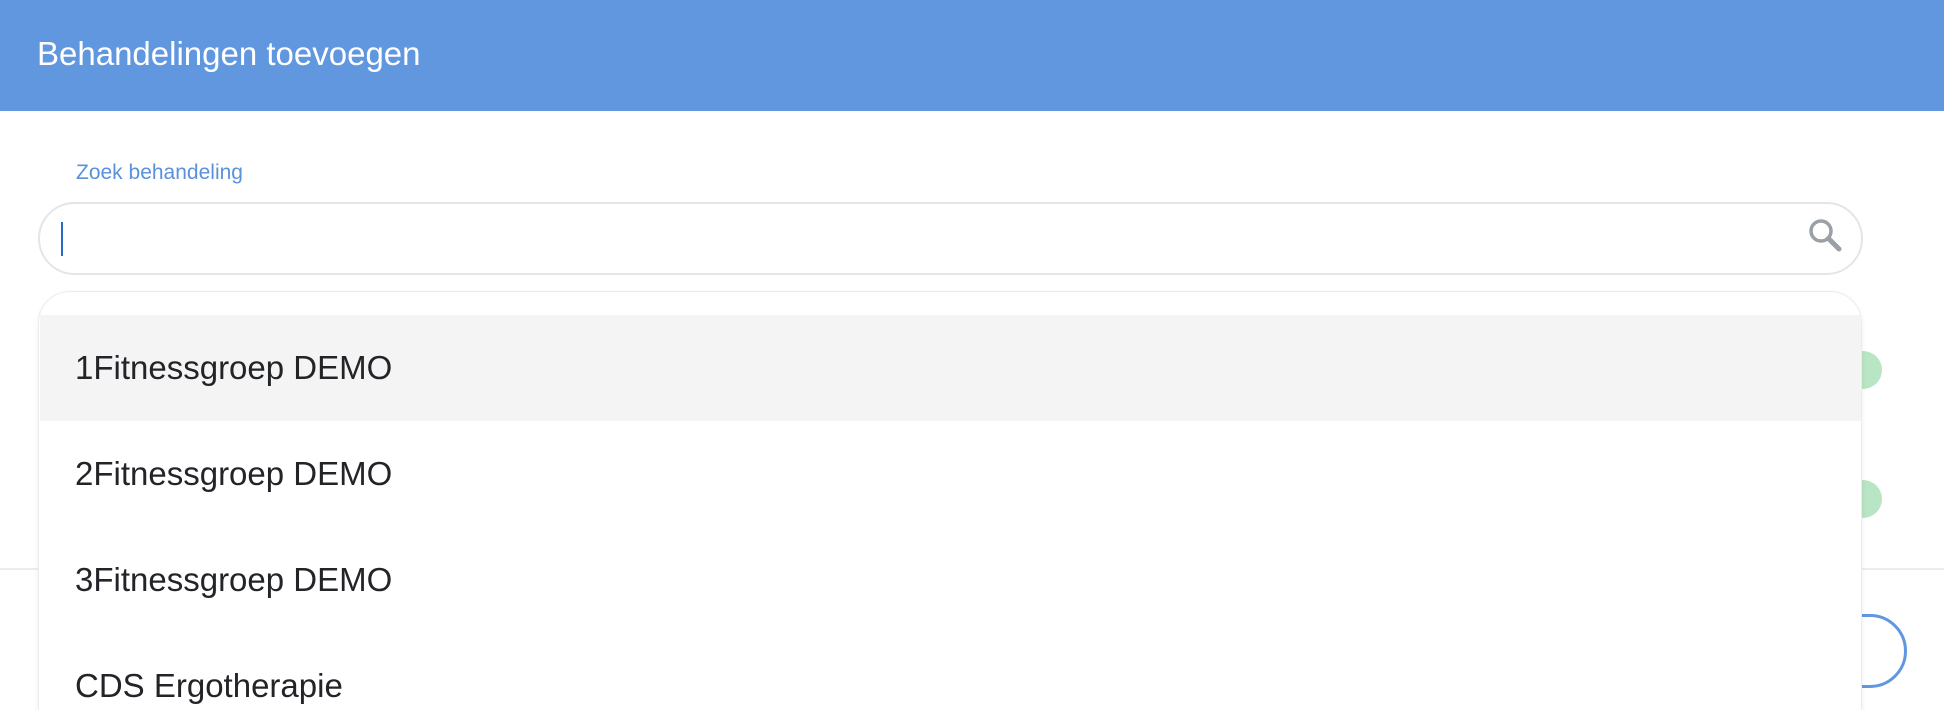 This screenshot has width=1944, height=710. I want to click on dropdown-option-label: 1Fitnessgroep DEMO, so click(234, 367).